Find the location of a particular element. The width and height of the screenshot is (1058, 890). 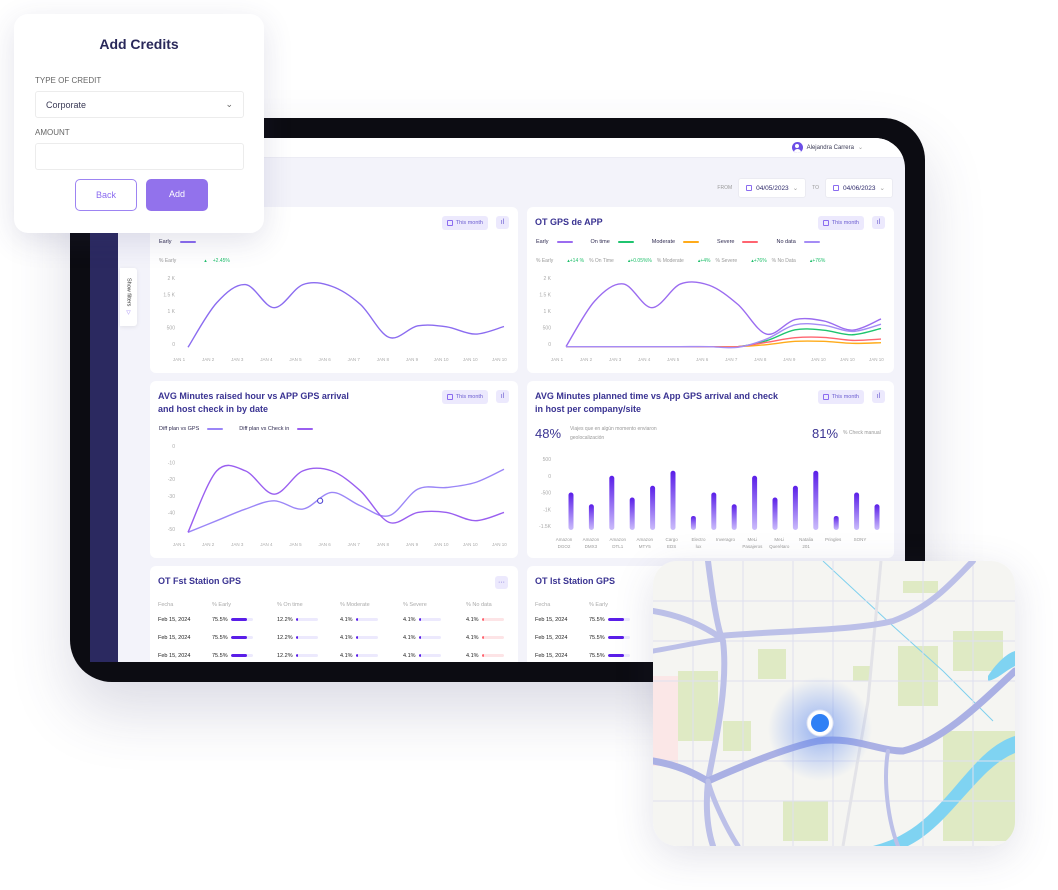

calendar-icon is located at coordinates (749, 188).